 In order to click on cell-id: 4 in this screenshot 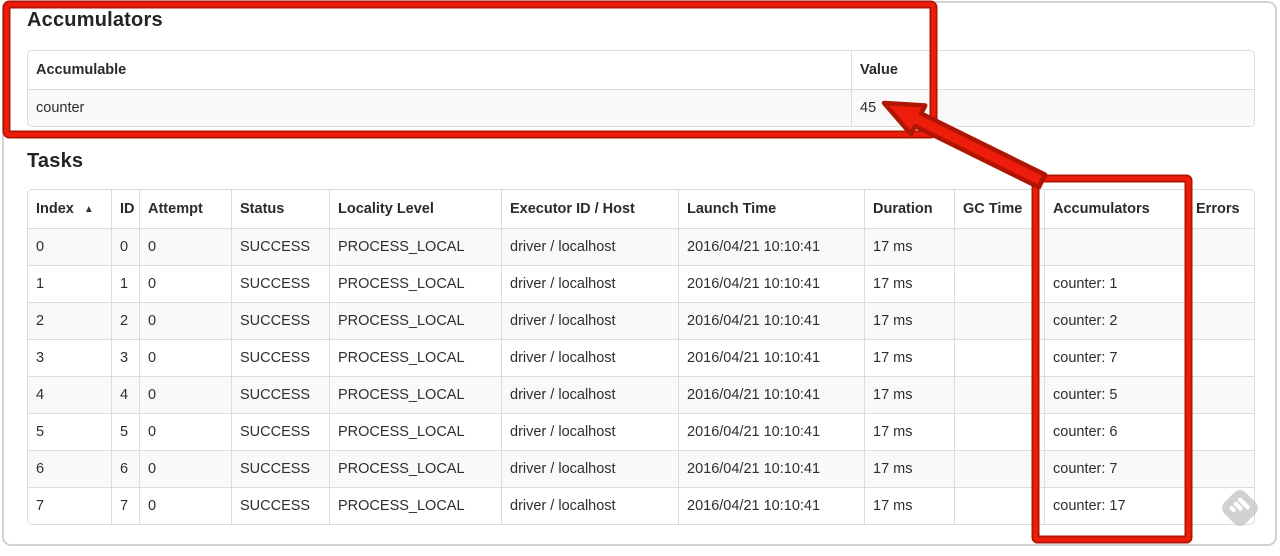, I will do `click(125, 394)`.